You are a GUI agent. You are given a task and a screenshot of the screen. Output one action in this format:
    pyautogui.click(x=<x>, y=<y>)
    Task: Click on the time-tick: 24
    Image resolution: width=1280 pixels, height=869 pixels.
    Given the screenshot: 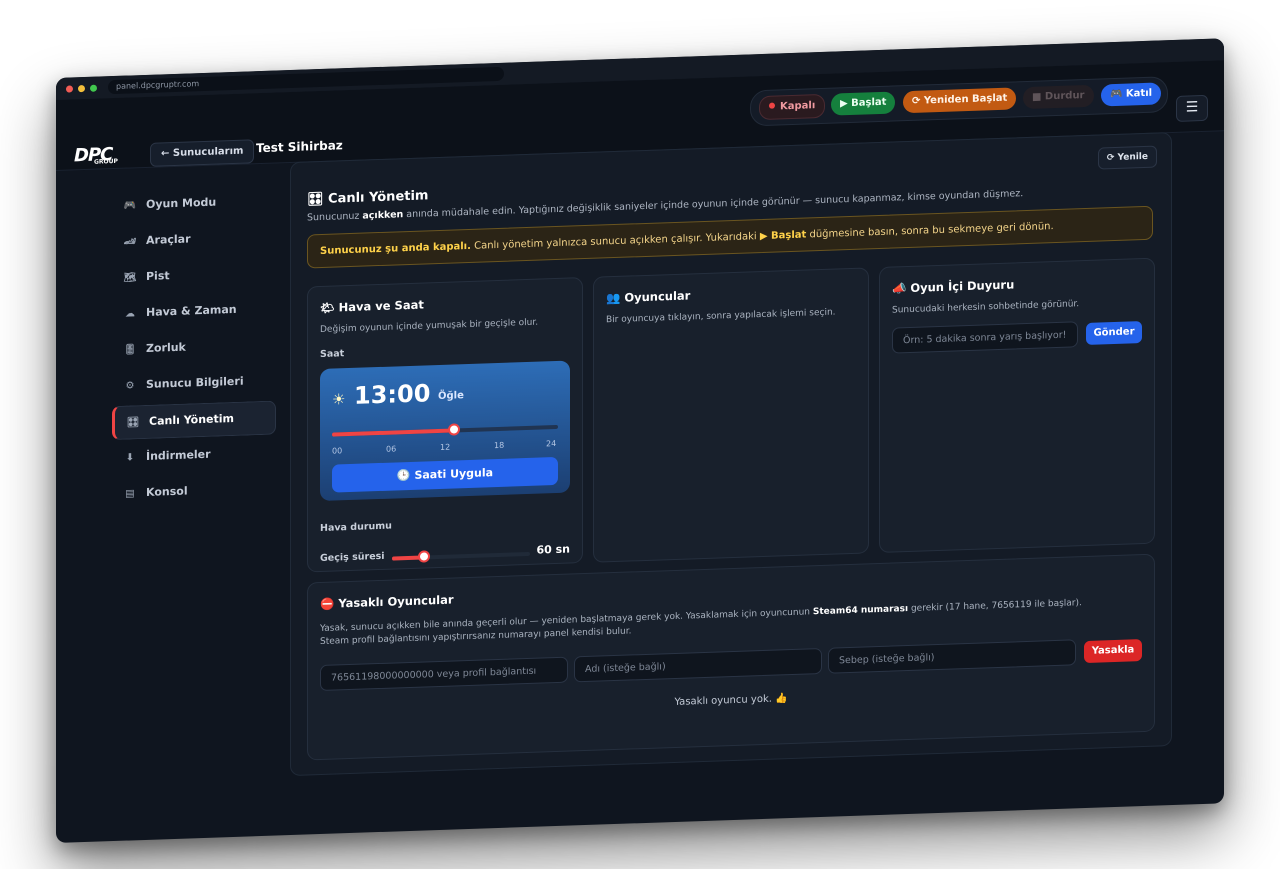 What is the action you would take?
    pyautogui.click(x=551, y=443)
    